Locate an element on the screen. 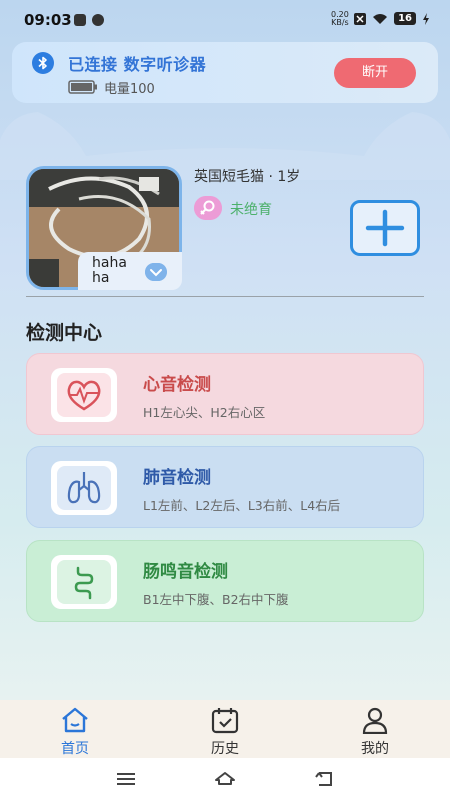 This screenshot has height=800, width=450. charging-icon is located at coordinates (426, 18).